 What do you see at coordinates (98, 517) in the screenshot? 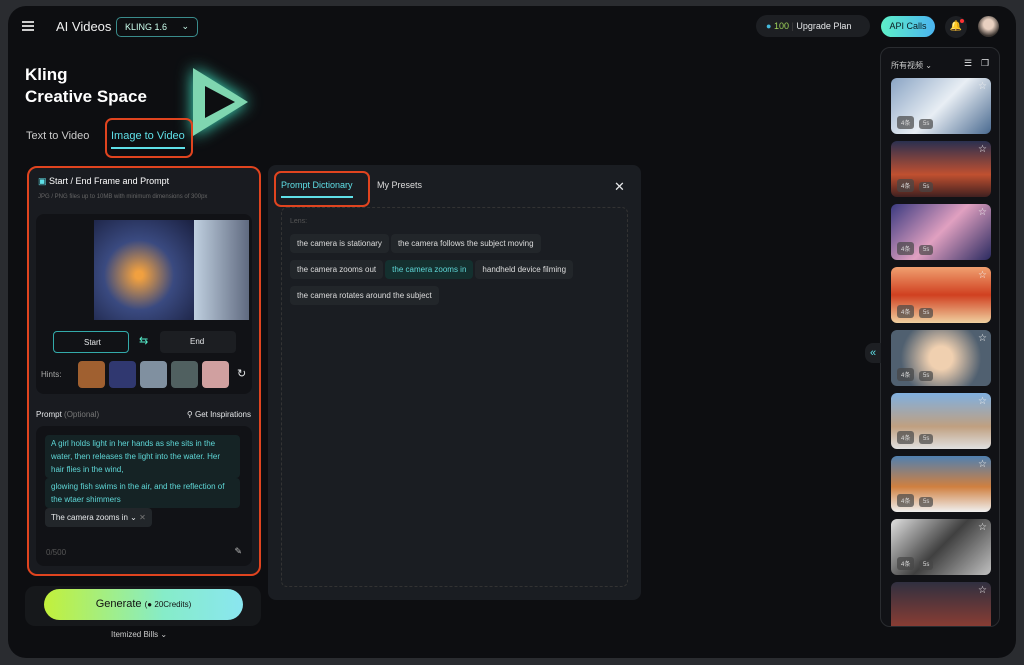
I see `camera-chip: The camera zooms in ⌄ ✕` at bounding box center [98, 517].